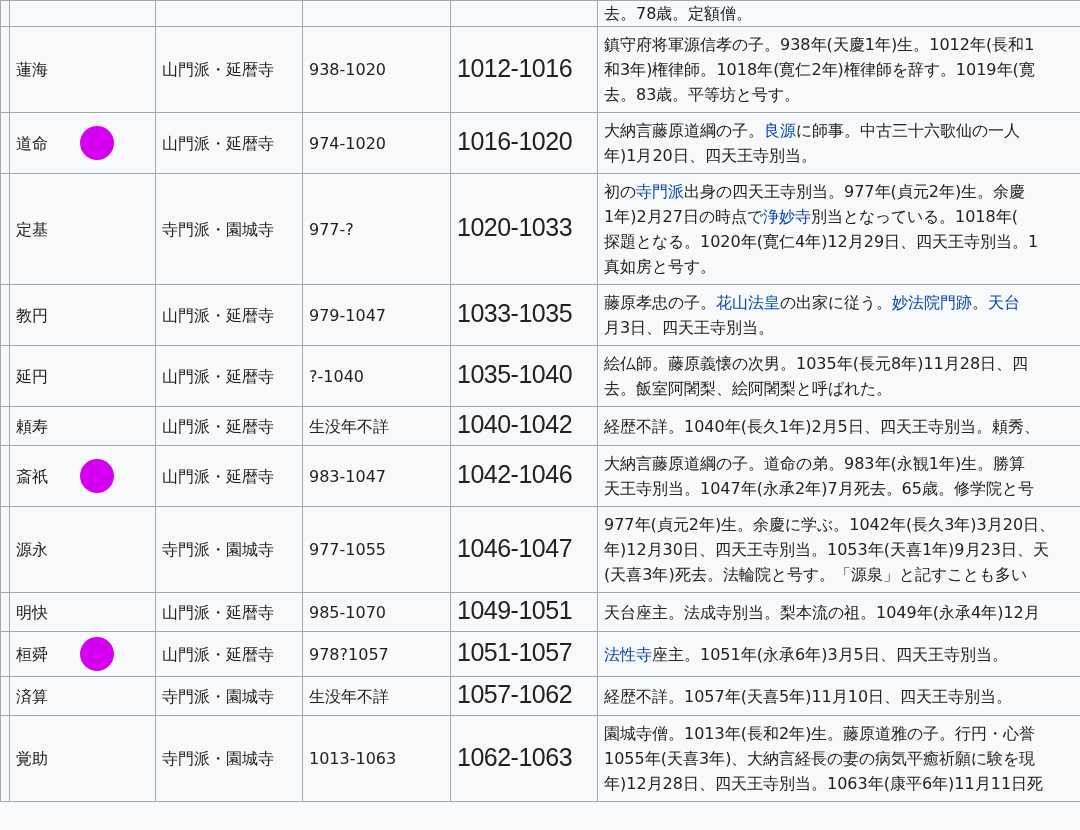 The width and height of the screenshot is (1080, 830). I want to click on table-cell-text: 源永, so click(32, 550).